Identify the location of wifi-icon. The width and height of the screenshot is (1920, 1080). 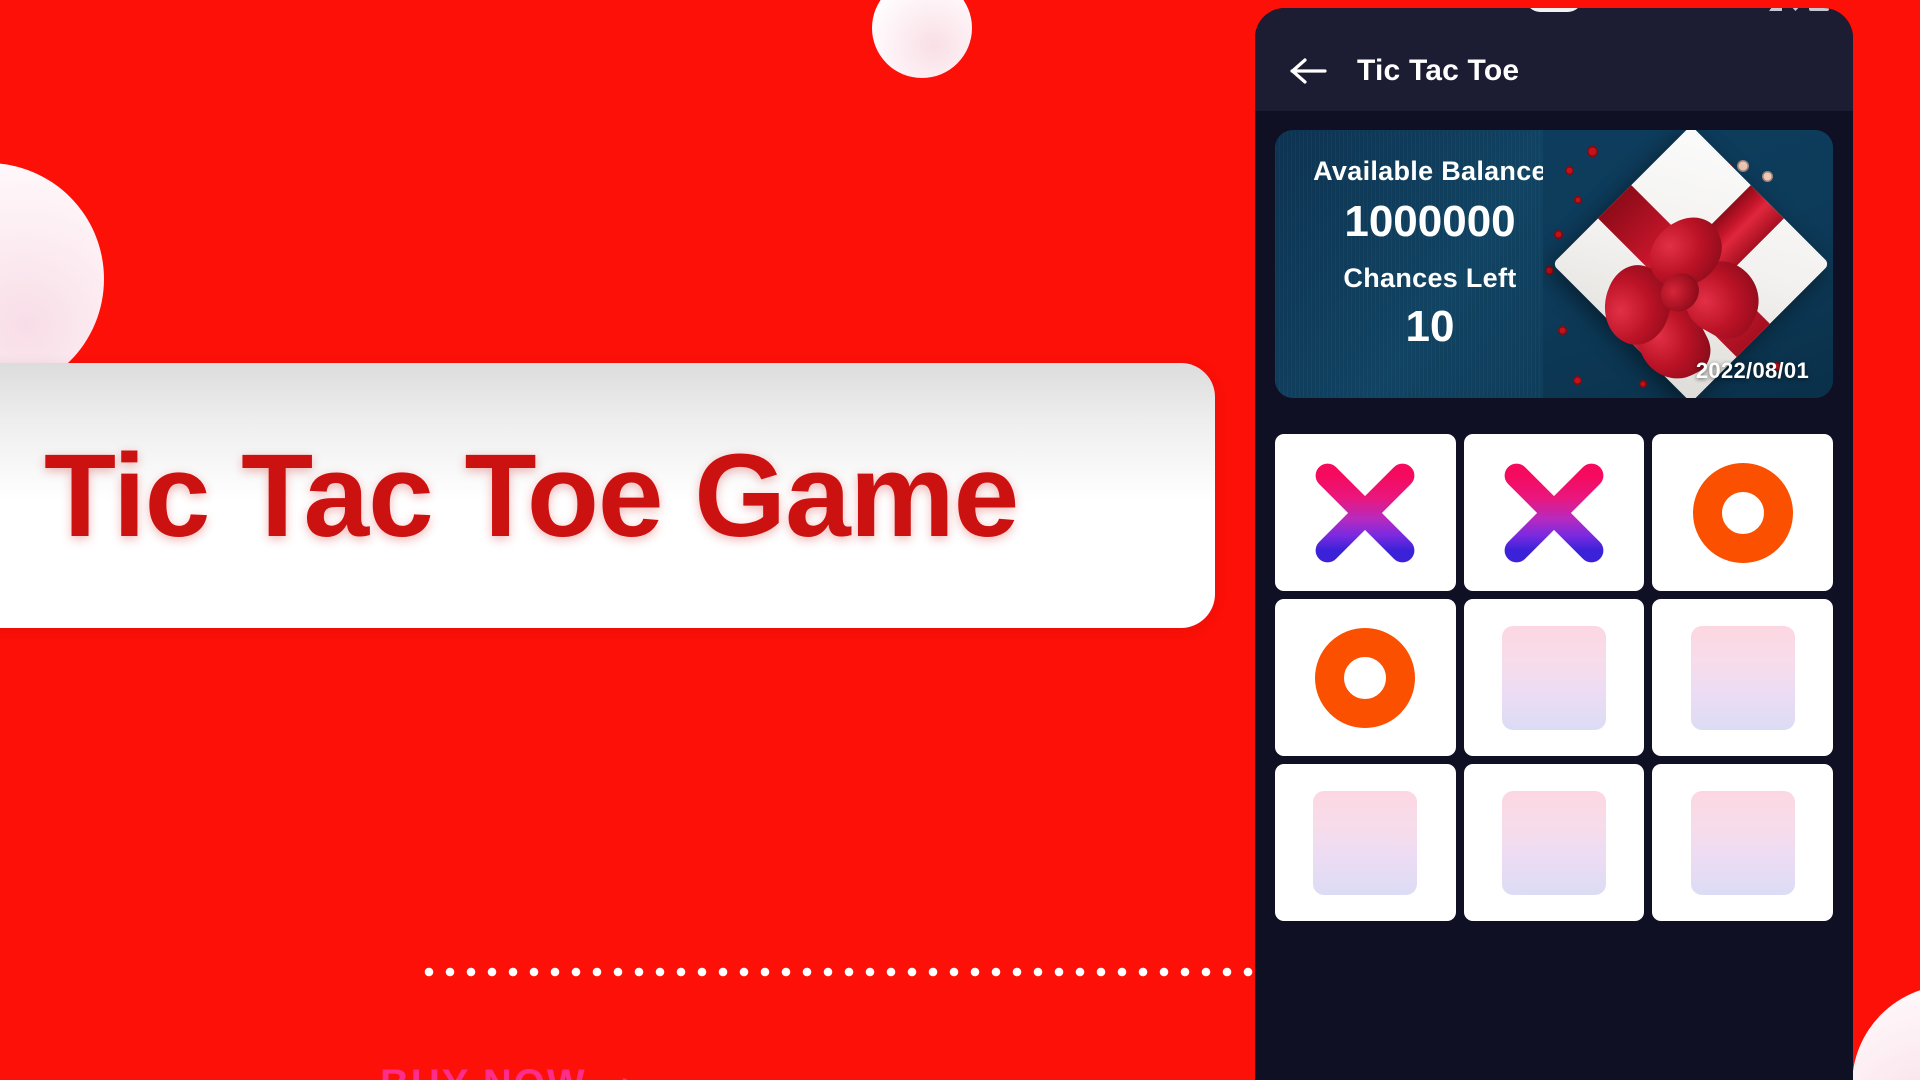
(1795, 9).